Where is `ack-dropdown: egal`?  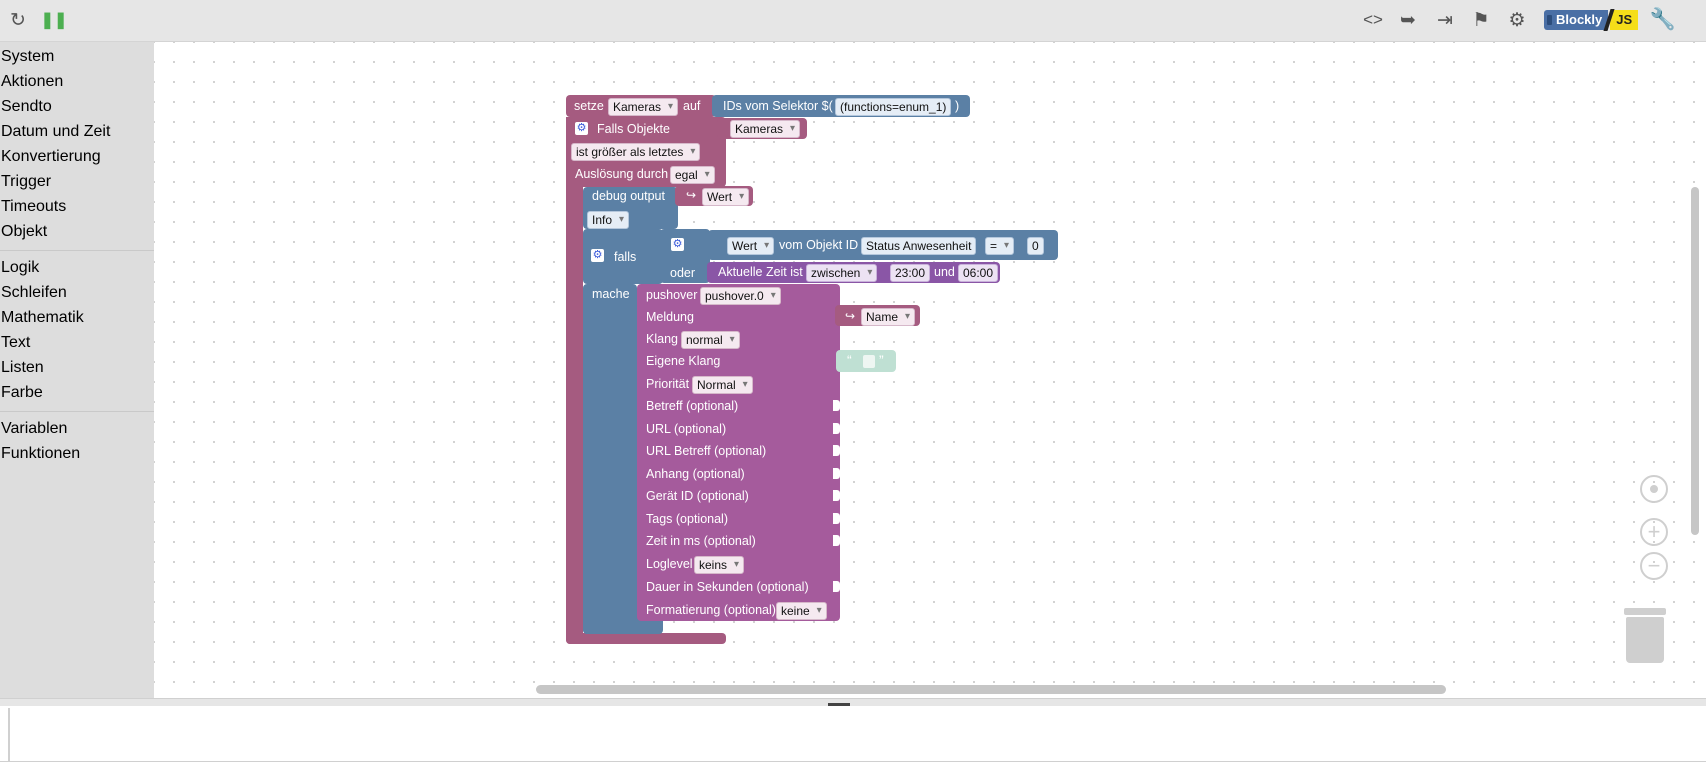 ack-dropdown: egal is located at coordinates (692, 175).